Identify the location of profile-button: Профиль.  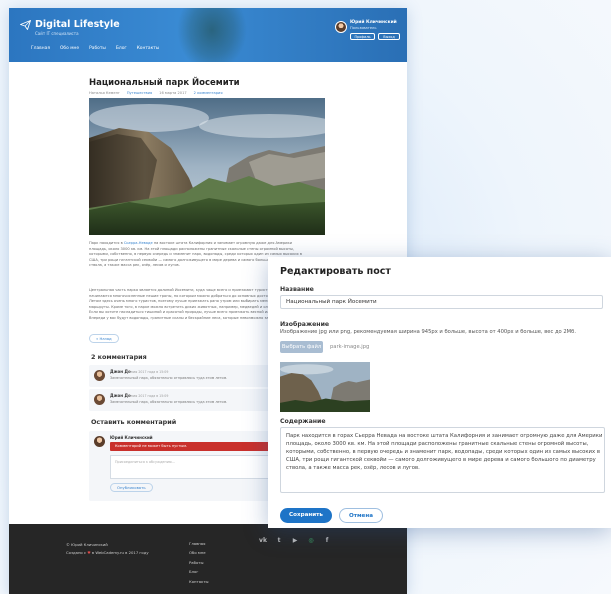
(362, 36).